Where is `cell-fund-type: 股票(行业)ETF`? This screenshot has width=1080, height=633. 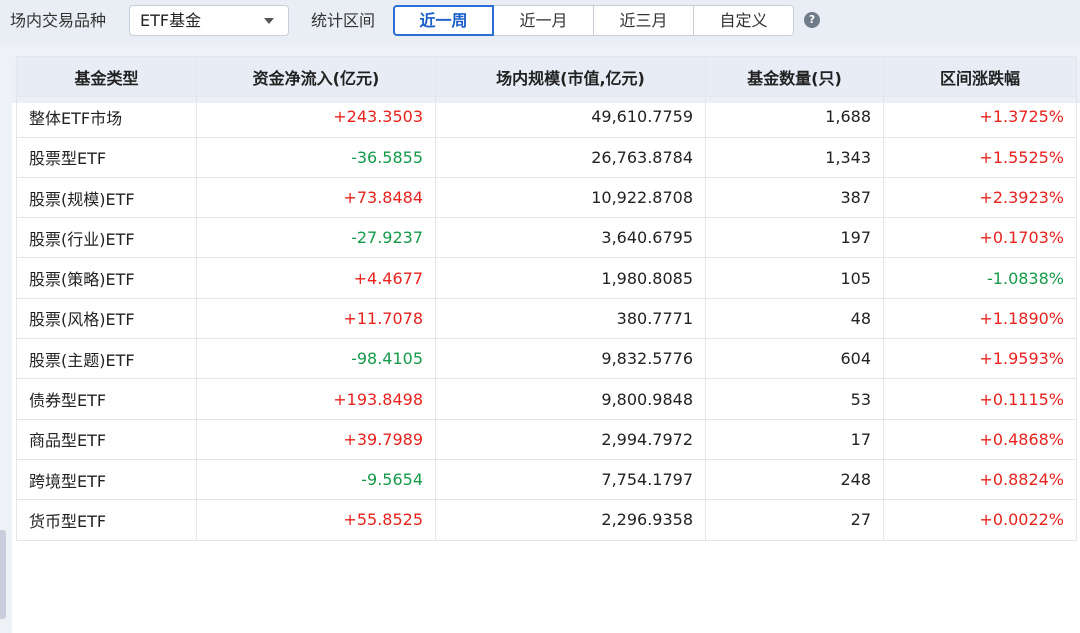 cell-fund-type: 股票(行业)ETF is located at coordinates (106, 238).